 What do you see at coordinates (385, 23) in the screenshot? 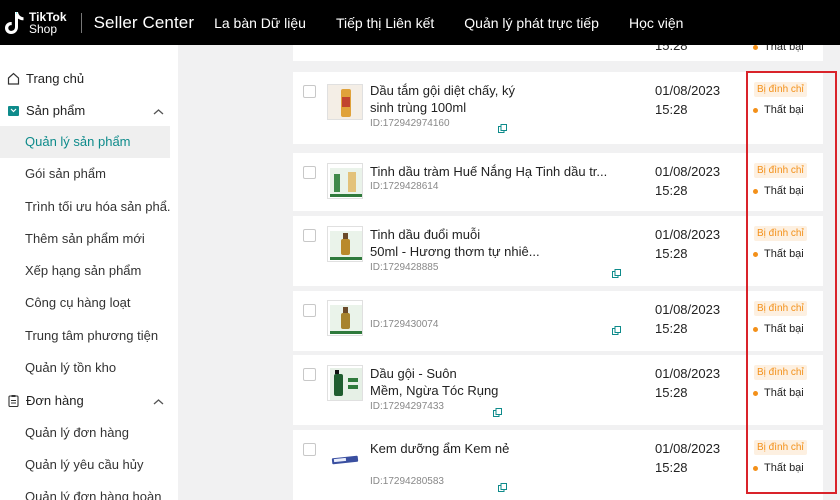
I see `nav-affiliate-marketing: Tiếp thị Liên kết` at bounding box center [385, 23].